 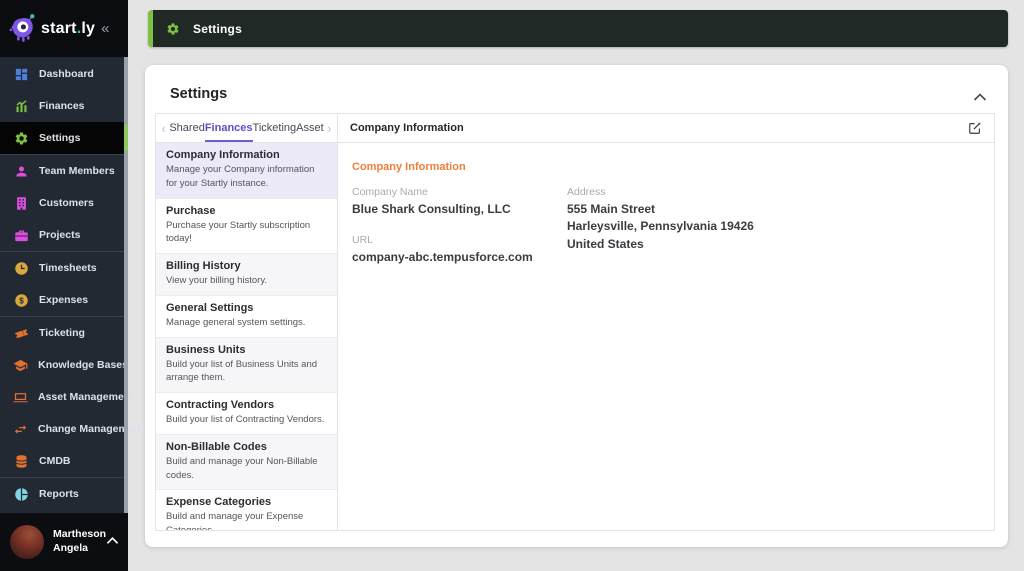 What do you see at coordinates (329, 128) in the screenshot?
I see `tabs-next-icon: ›` at bounding box center [329, 128].